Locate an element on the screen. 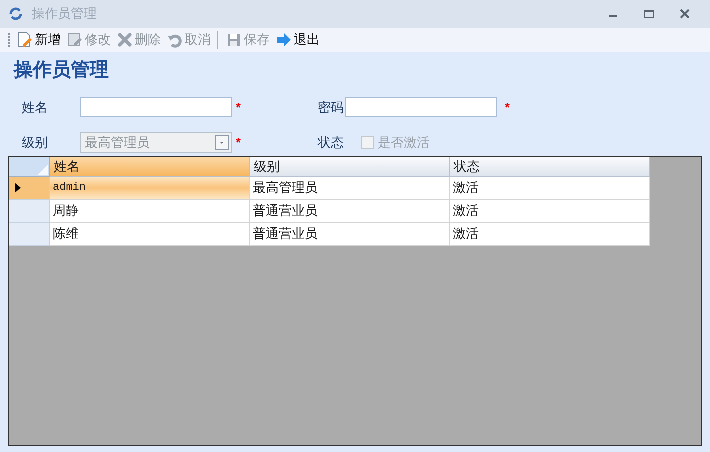 This screenshot has width=710, height=452. corner-triangle-icon is located at coordinates (43, 170).